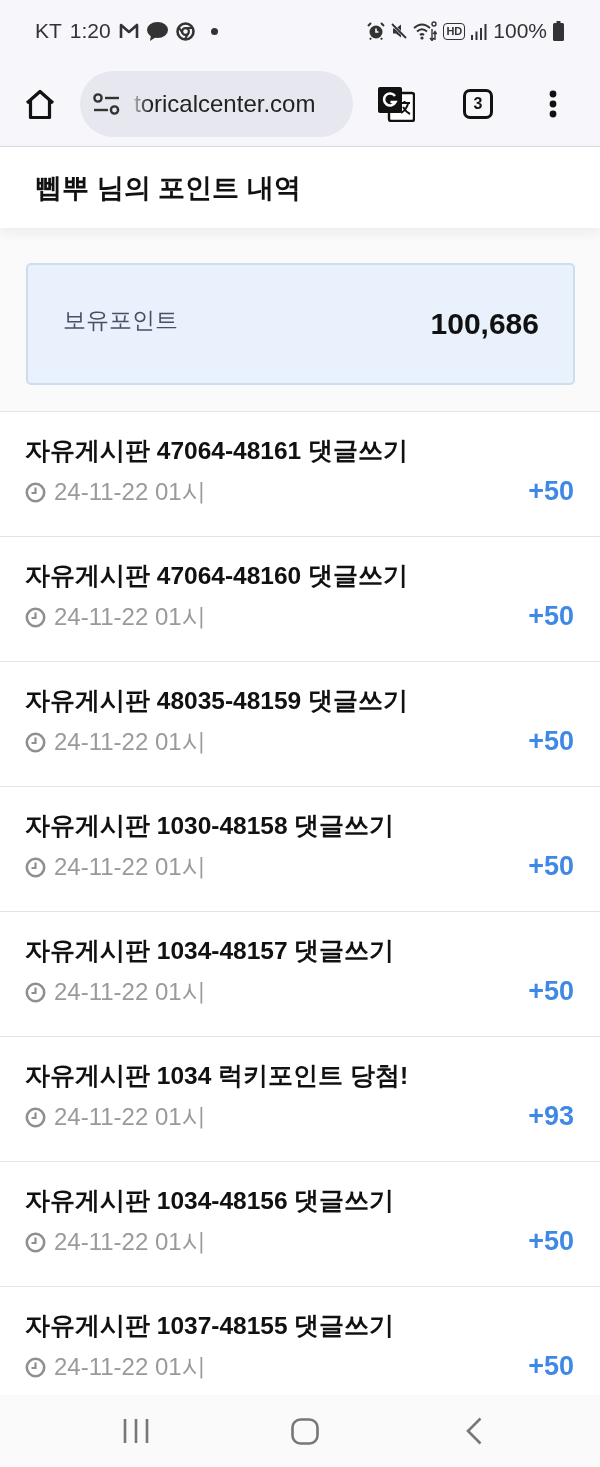 Image resolution: width=600 pixels, height=1467 pixels. I want to click on carrier-name: KT, so click(48, 31).